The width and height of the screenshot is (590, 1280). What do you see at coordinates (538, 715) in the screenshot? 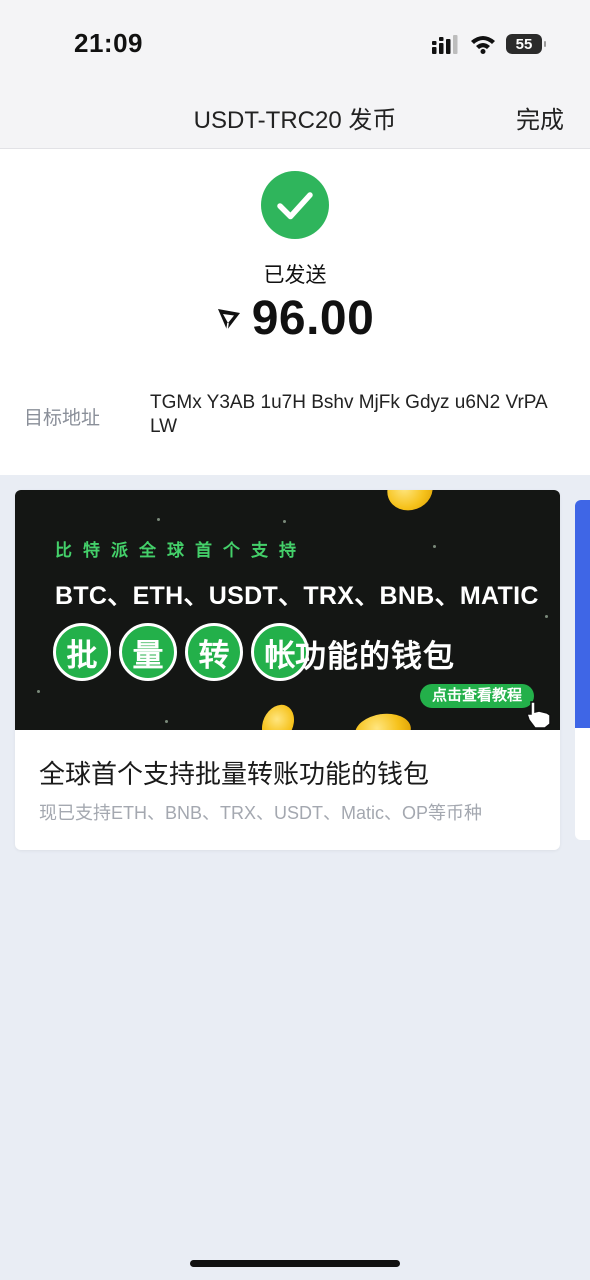
I see `pointer-hand-icon` at bounding box center [538, 715].